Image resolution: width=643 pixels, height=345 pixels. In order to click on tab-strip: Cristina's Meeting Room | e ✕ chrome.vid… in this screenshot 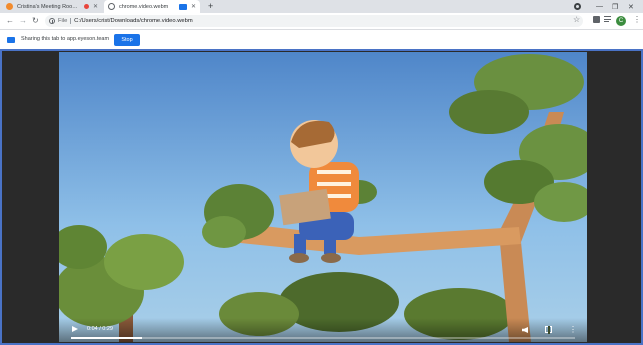, I will do `click(321, 6)`.